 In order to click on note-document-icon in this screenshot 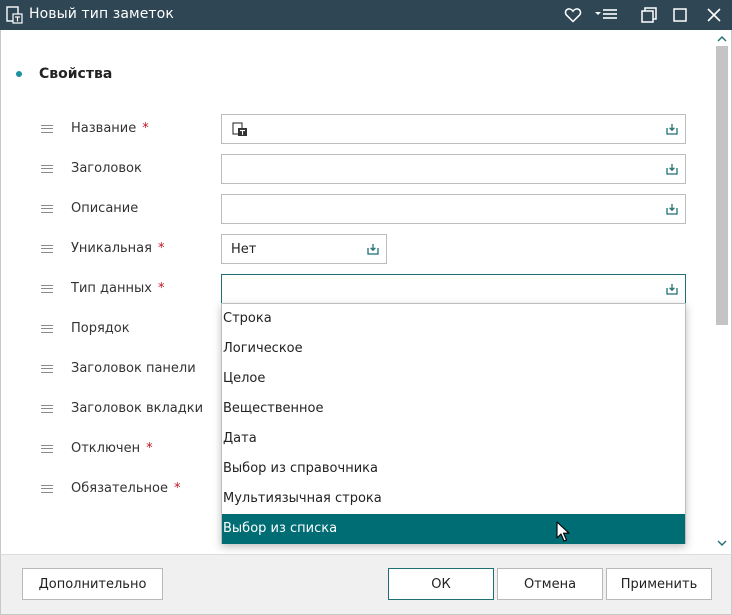, I will do `click(14, 15)`.